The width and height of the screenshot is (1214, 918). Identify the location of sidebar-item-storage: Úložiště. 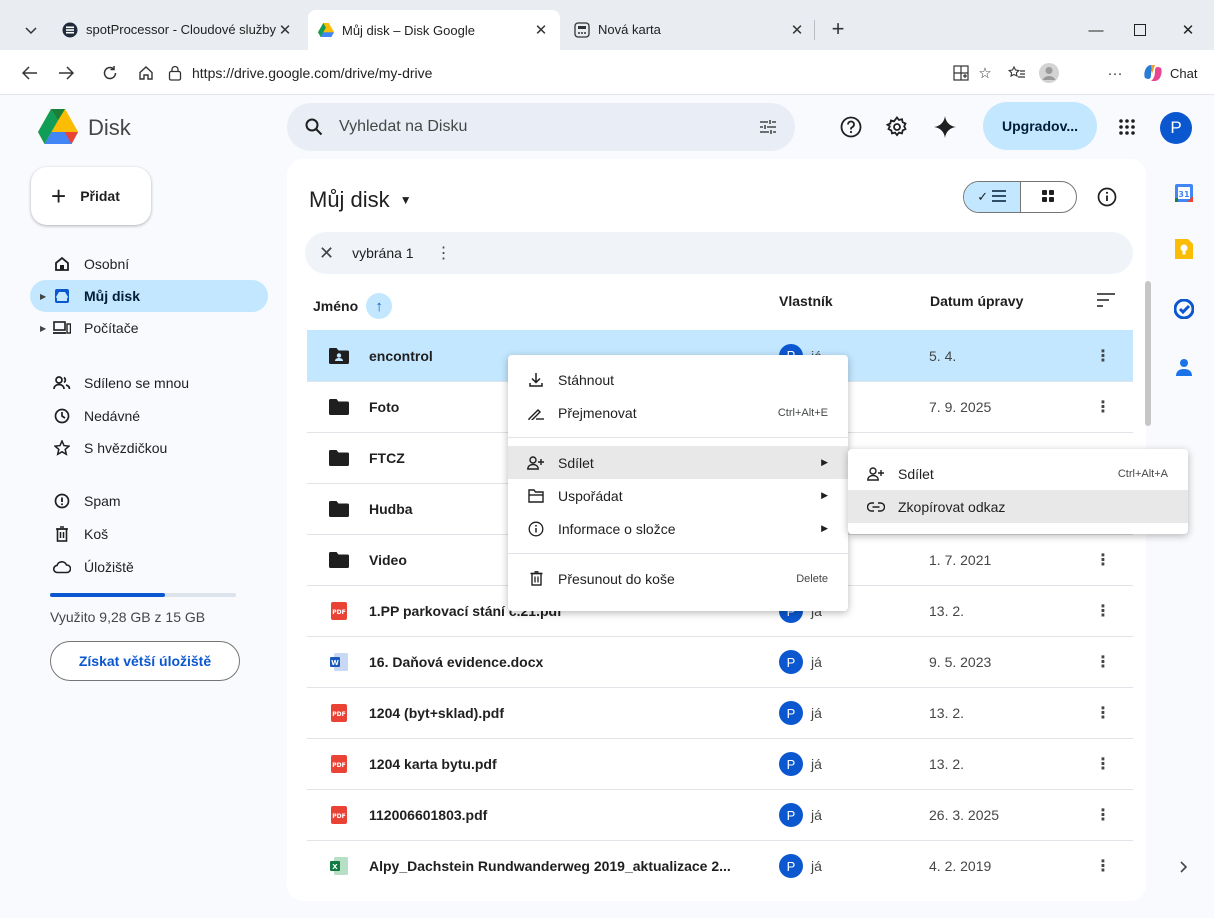
(149, 567).